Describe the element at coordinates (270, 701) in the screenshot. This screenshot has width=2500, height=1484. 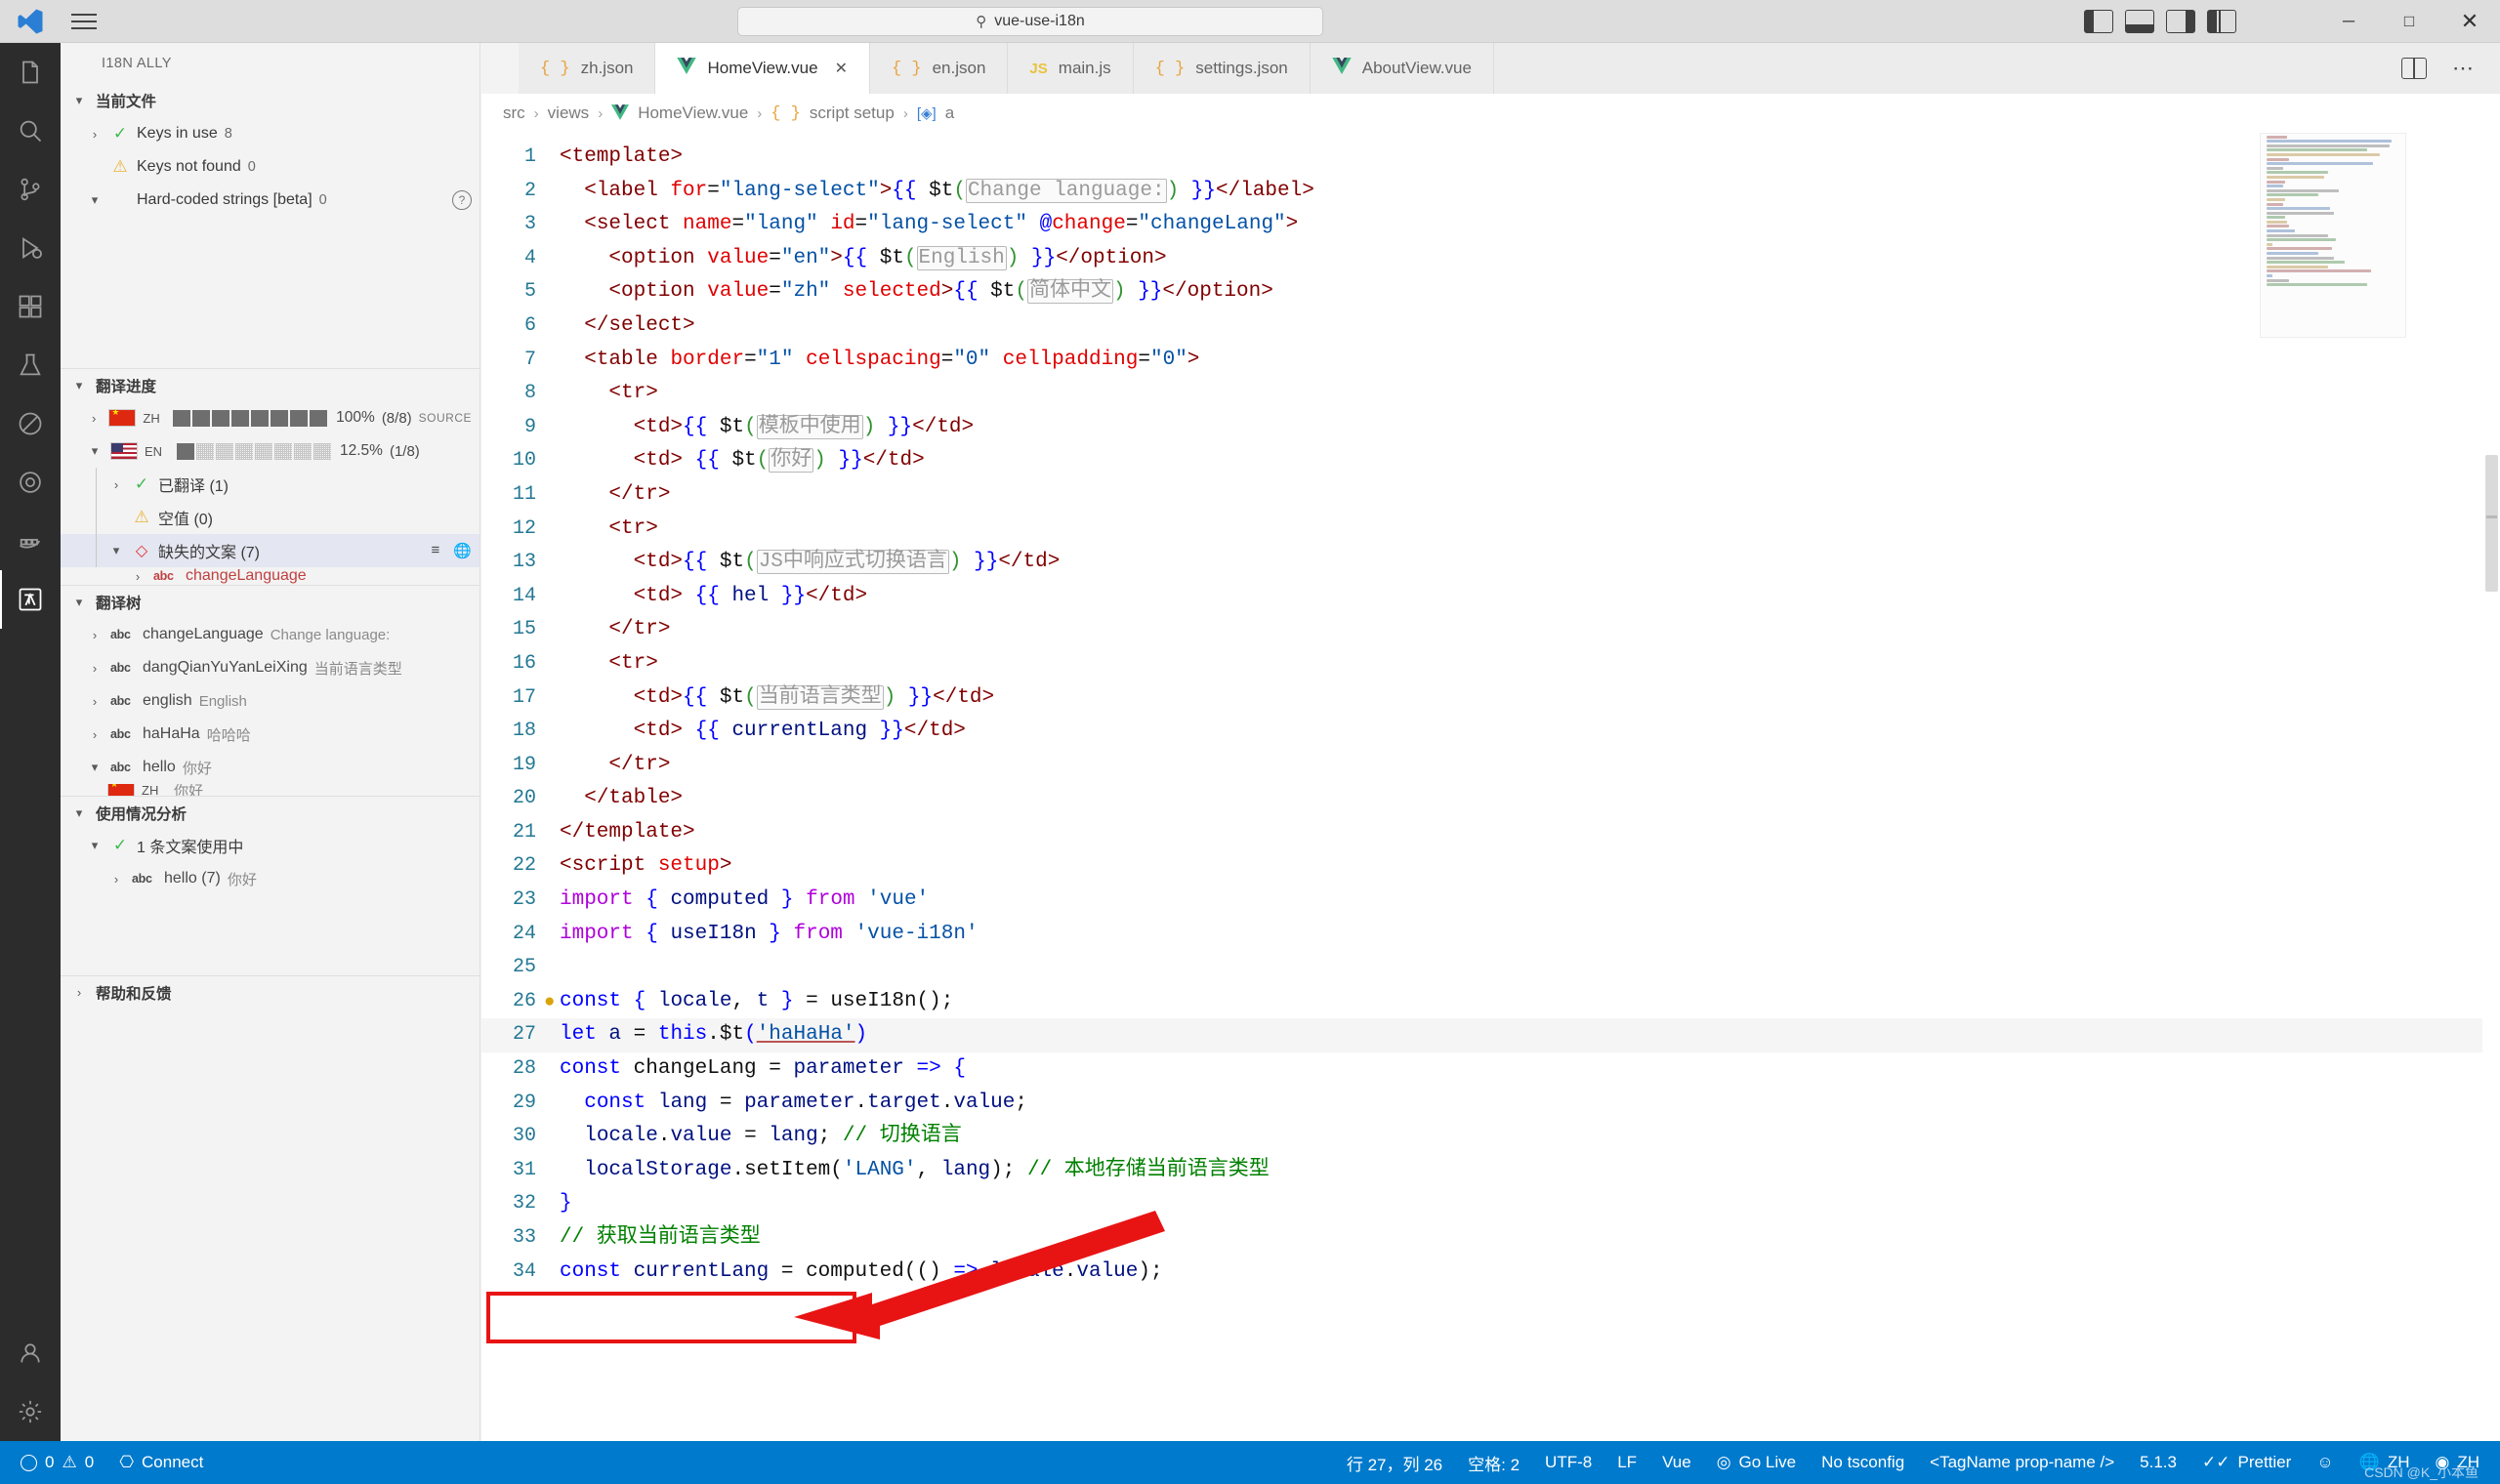
I see `tree-item-english: › abc english English` at that location.